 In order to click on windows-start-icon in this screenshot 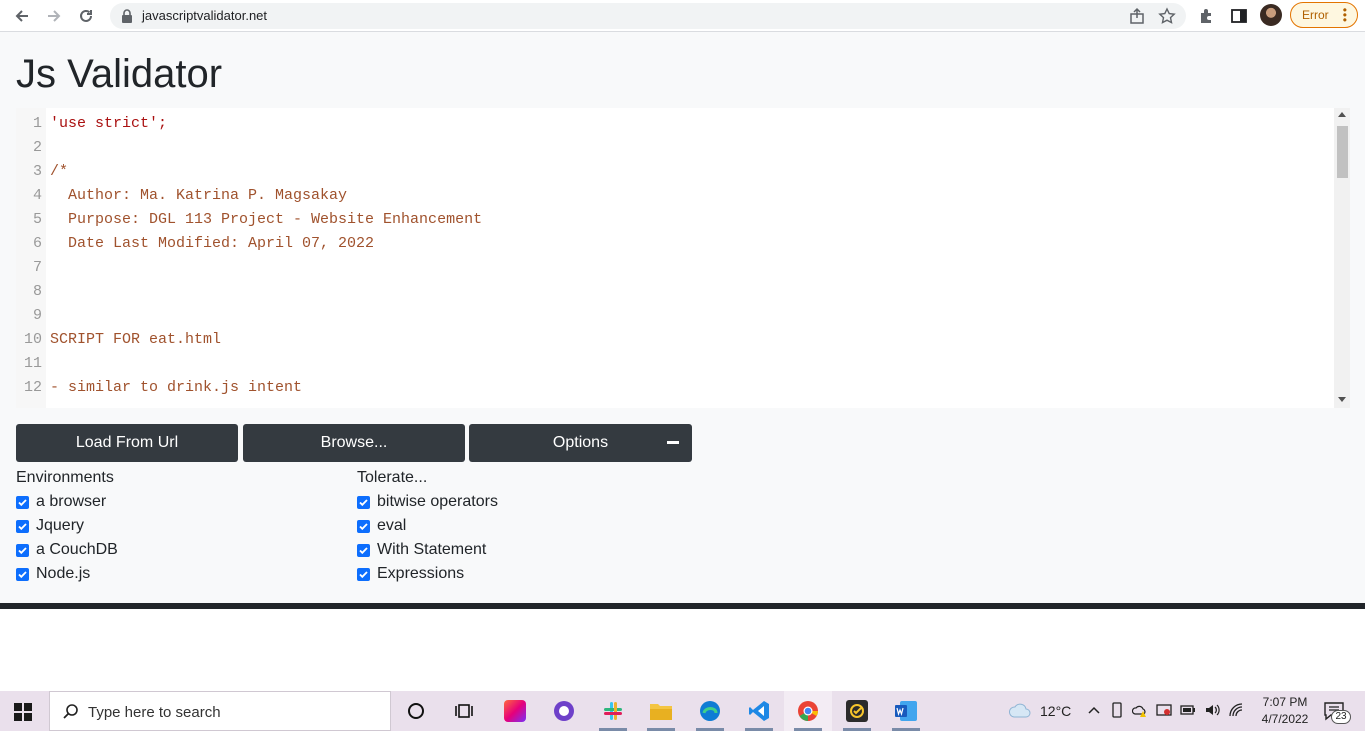, I will do `click(23, 712)`.